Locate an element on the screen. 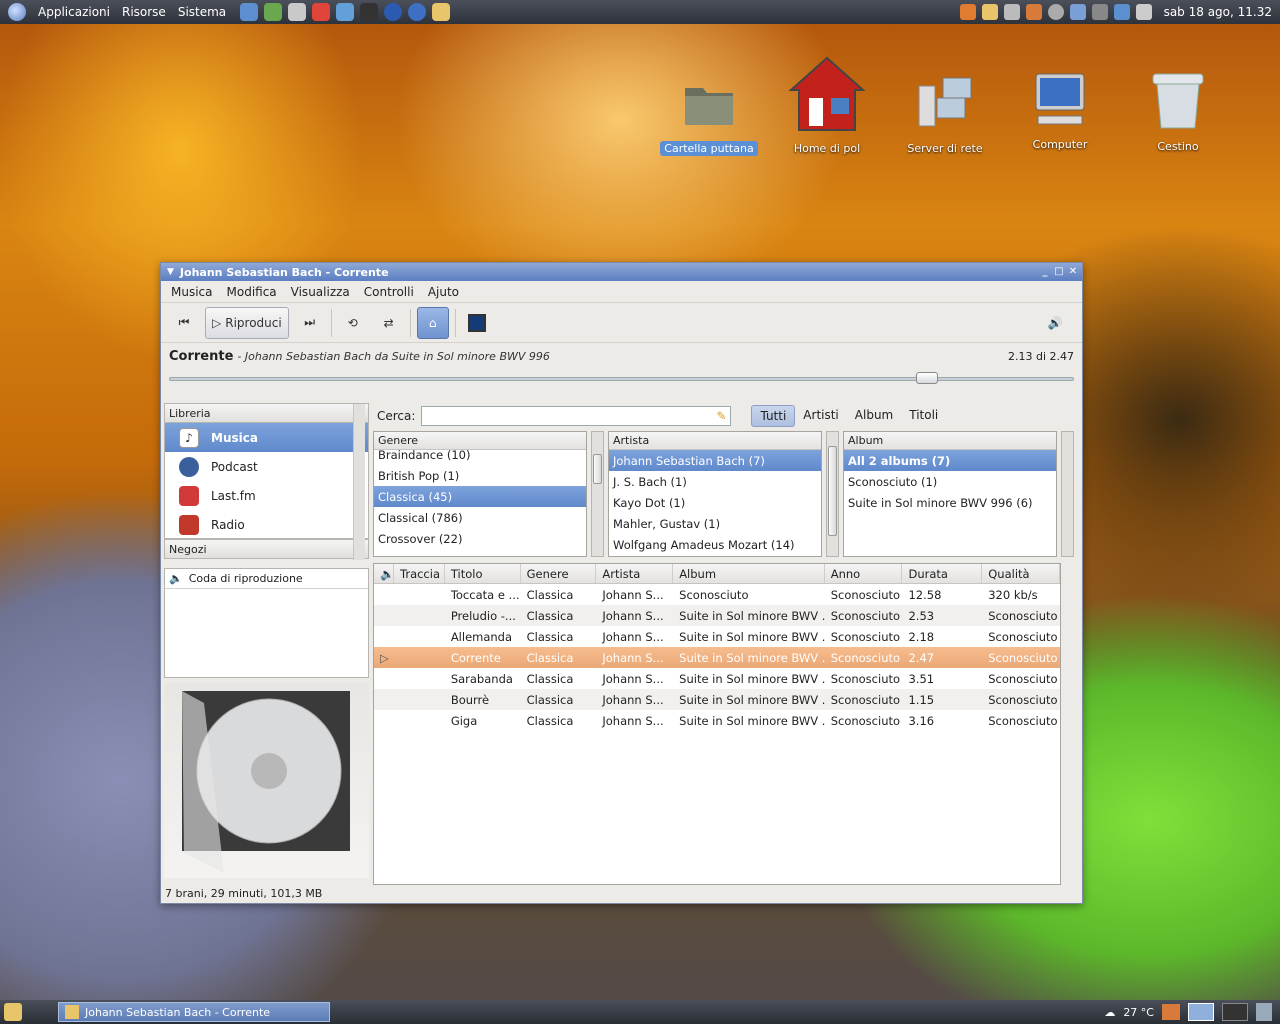  album-row: All 2 albums (7) is located at coordinates (950, 460).